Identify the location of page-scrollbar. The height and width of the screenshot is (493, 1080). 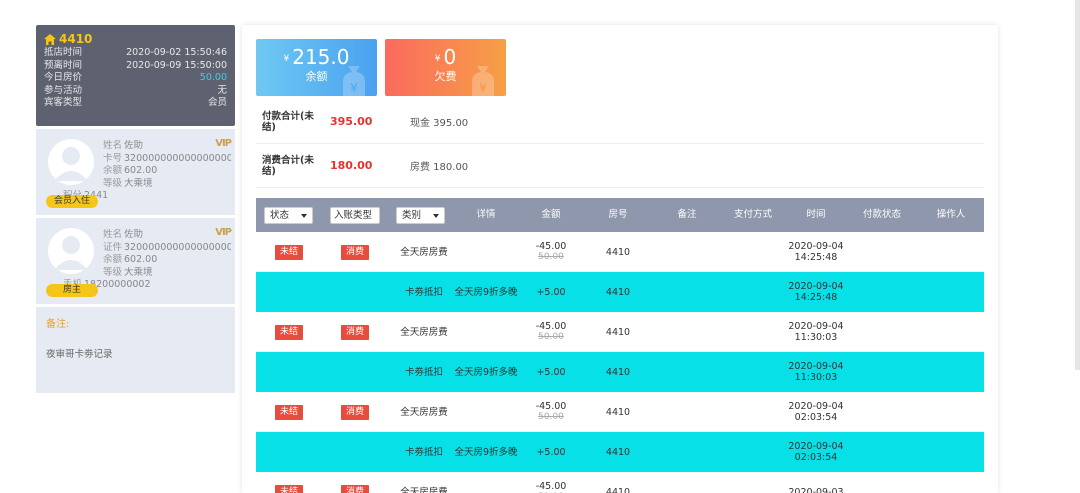
(1077, 185).